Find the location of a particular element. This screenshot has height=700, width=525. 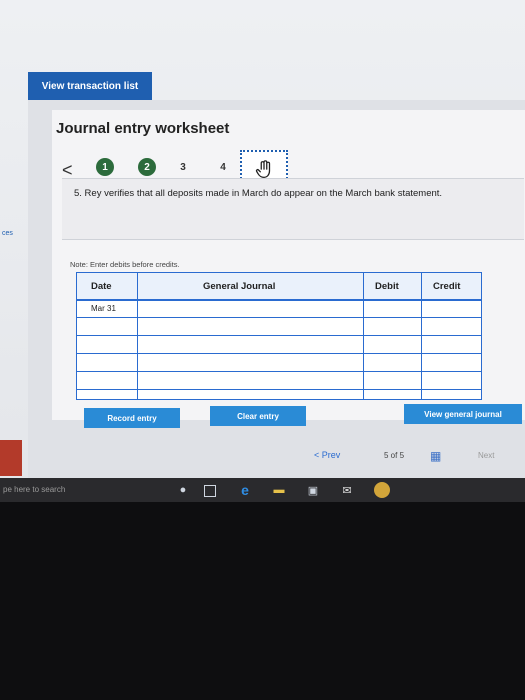

sidebar-fragment: ces is located at coordinates (7, 233).